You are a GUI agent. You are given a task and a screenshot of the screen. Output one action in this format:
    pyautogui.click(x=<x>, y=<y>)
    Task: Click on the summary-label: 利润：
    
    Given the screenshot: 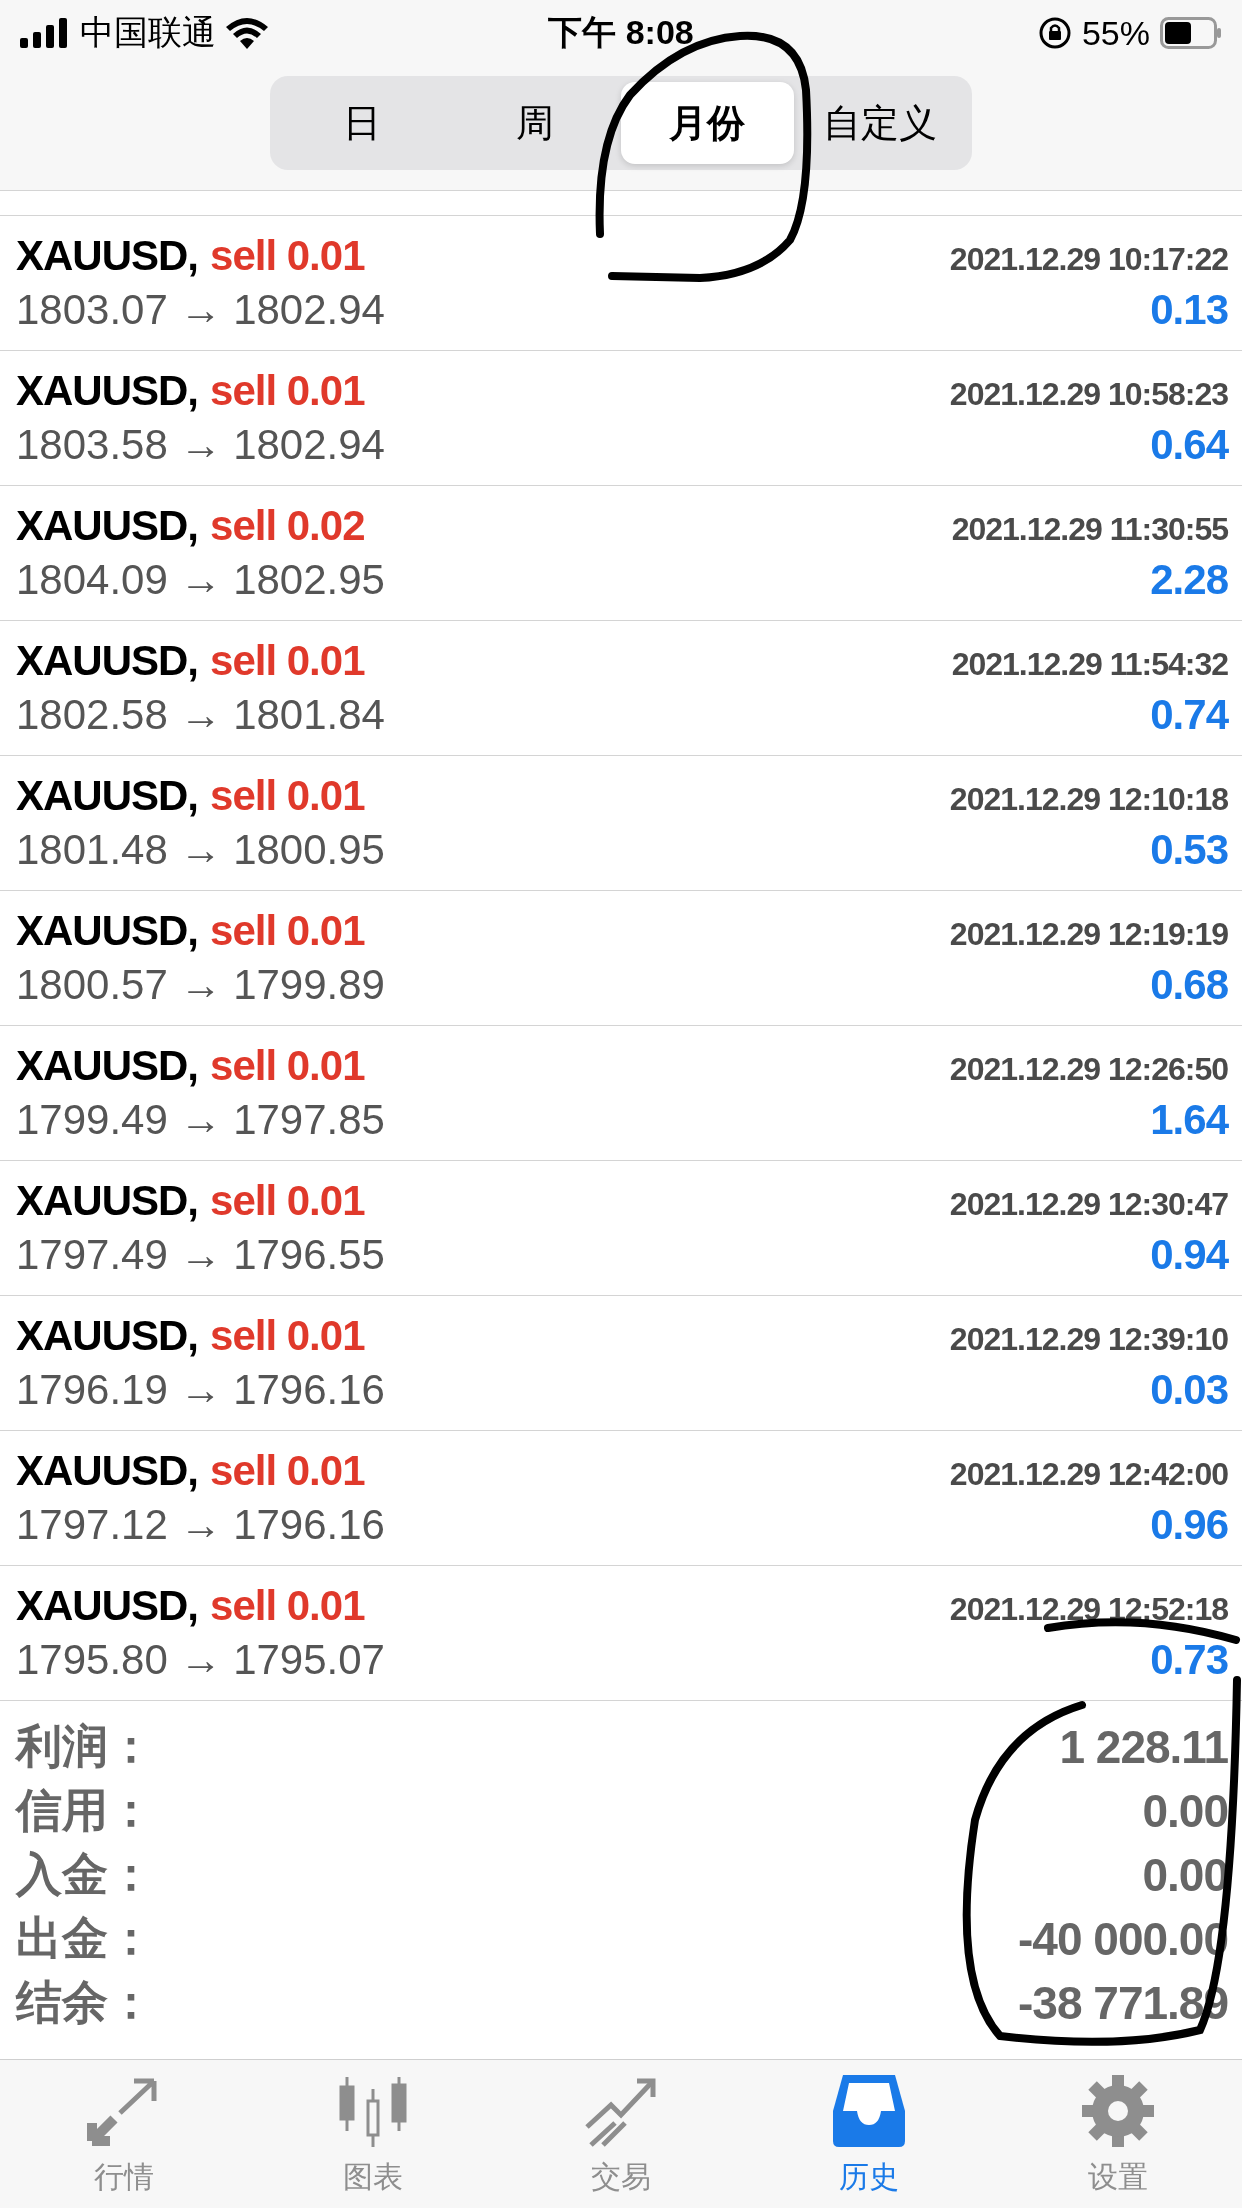 What is the action you would take?
    pyautogui.click(x=85, y=1746)
    